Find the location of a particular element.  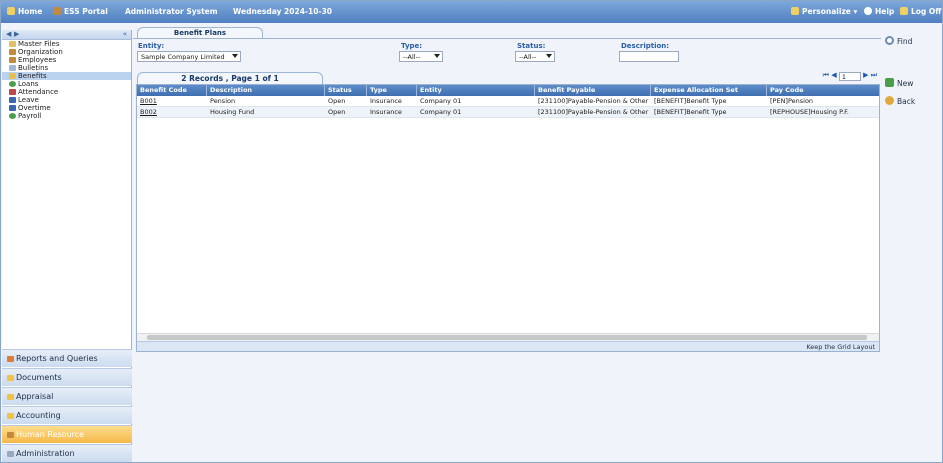

sidebar-item-organization: Organization is located at coordinates (66, 52).